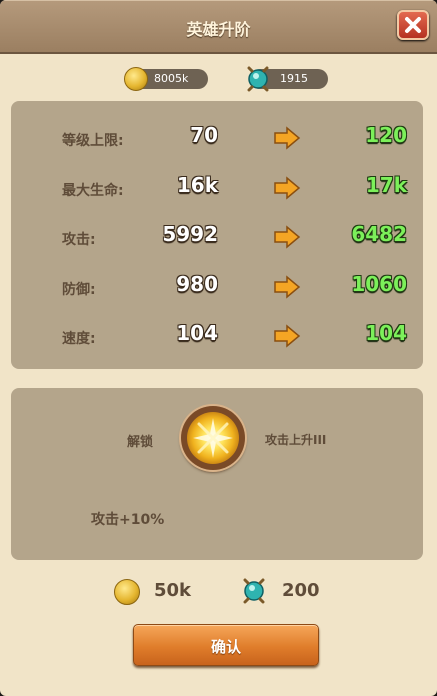 This screenshot has width=437, height=696. I want to click on panel-title: 英雄升阶, so click(218, 29).